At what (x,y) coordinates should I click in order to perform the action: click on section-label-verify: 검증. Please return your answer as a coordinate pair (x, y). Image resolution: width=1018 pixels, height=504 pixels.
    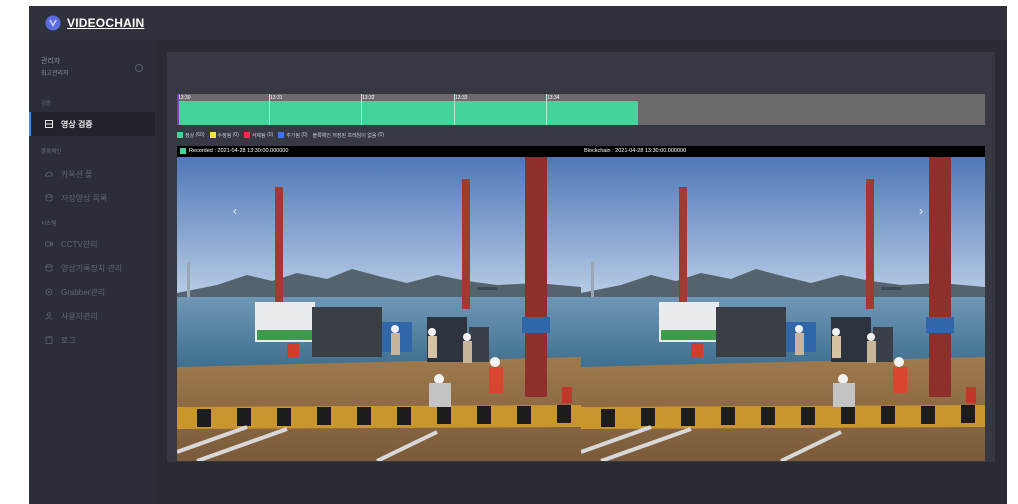
    Looking at the image, I should click on (46, 104).